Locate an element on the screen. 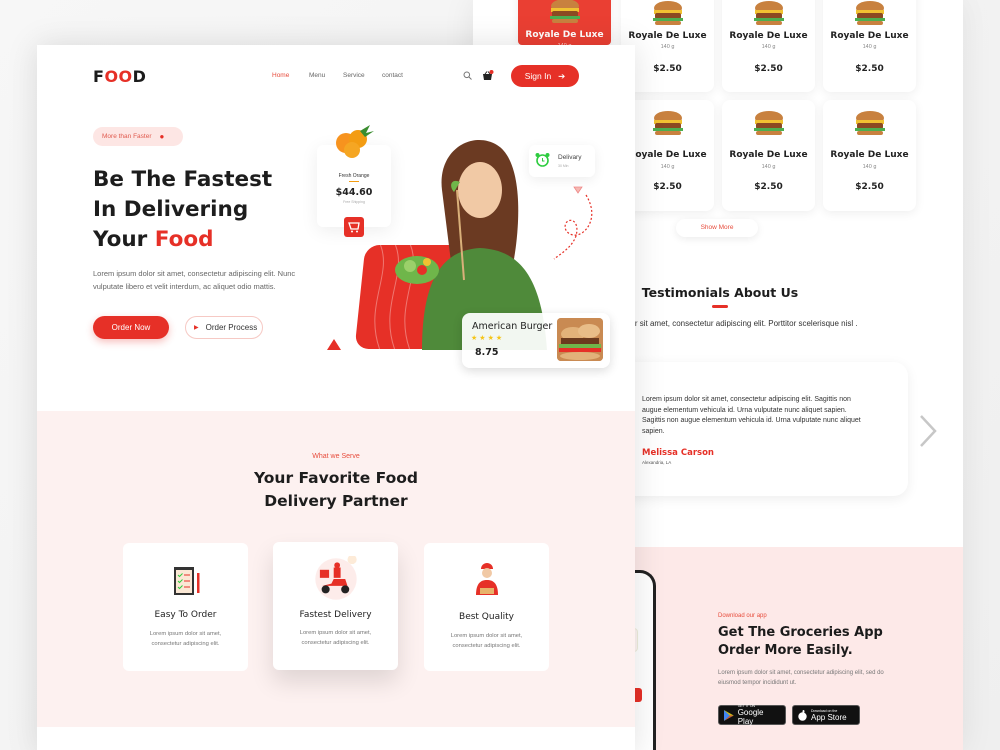  apple-icon is located at coordinates (802, 715).